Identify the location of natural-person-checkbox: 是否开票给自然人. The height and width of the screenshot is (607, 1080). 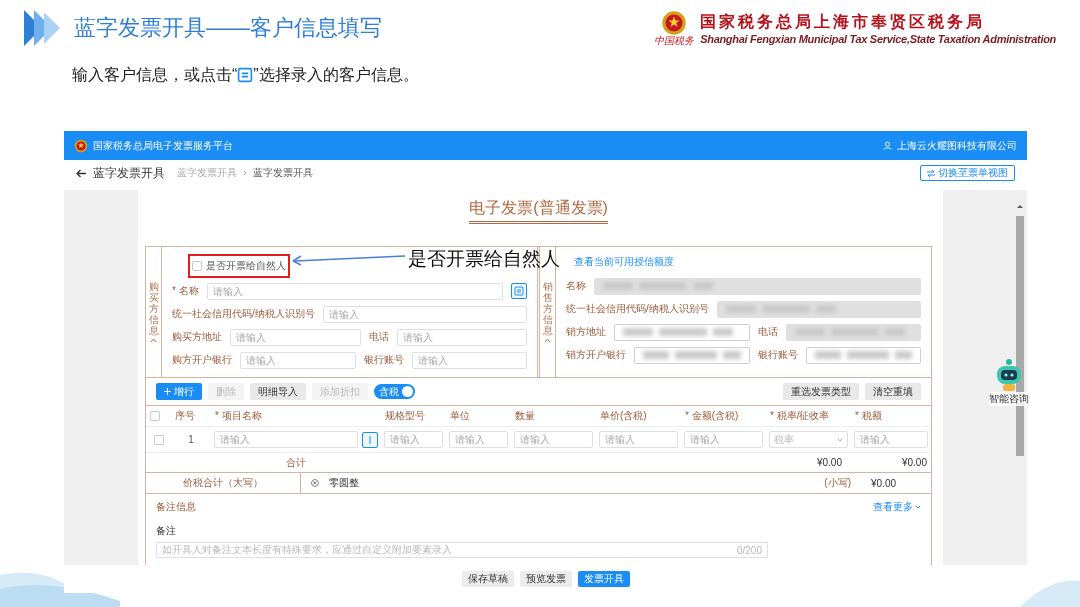
(239, 266).